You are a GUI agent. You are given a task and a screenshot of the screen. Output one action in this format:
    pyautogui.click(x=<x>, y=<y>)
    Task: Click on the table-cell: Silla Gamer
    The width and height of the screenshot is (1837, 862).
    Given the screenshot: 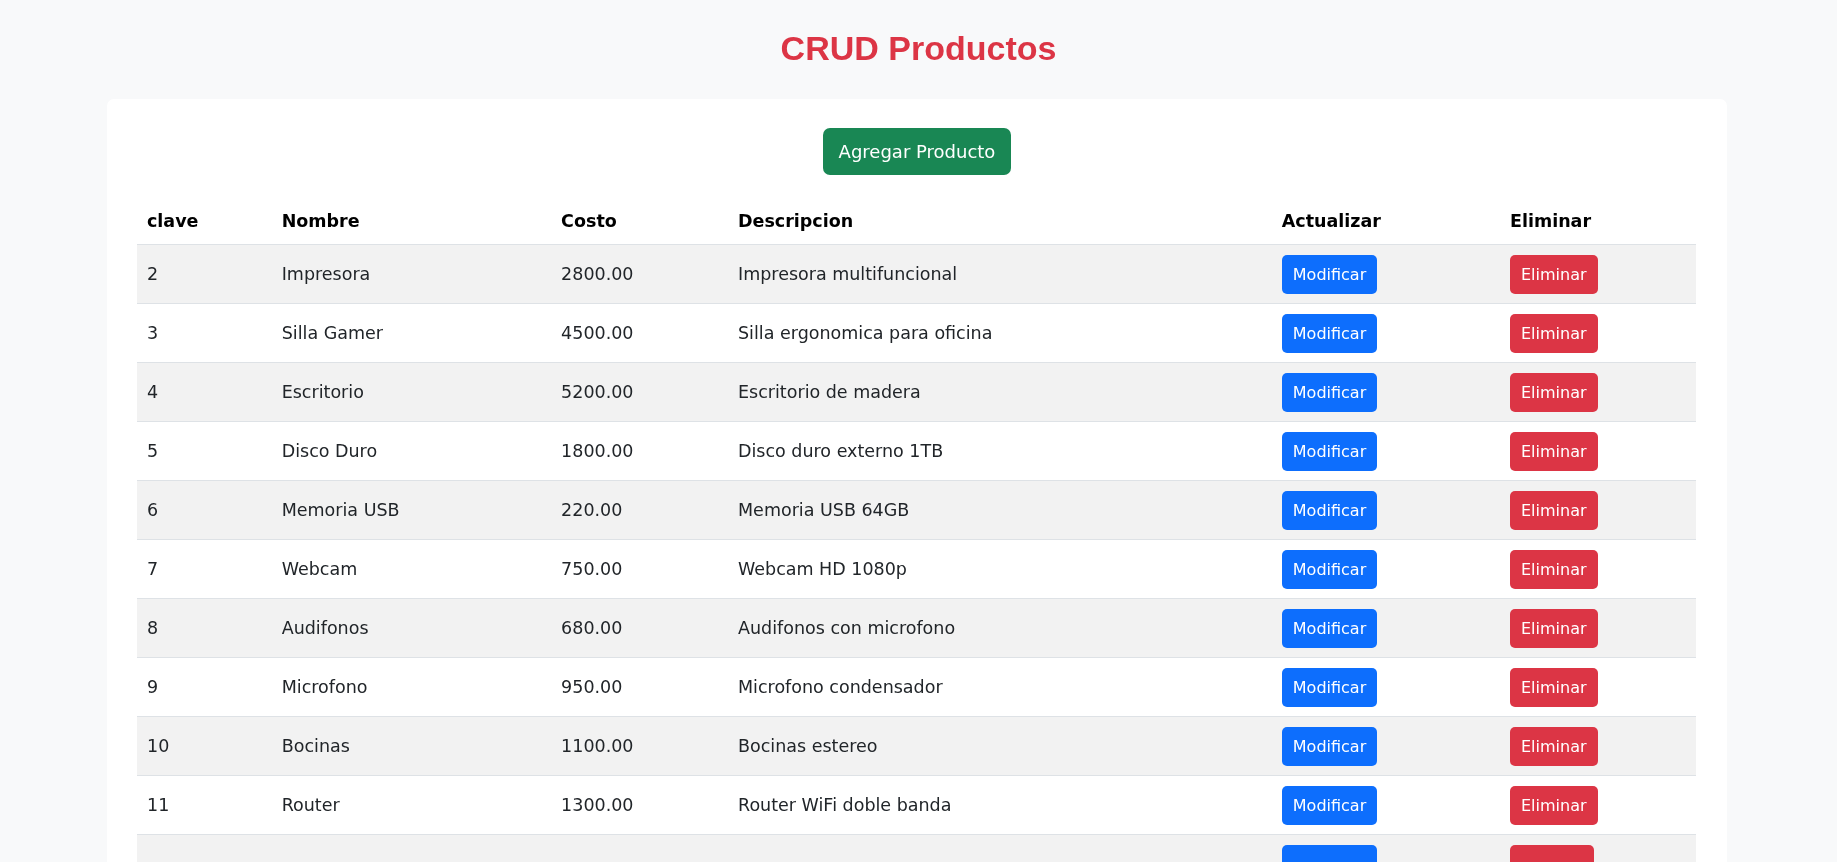 What is the action you would take?
    pyautogui.click(x=411, y=333)
    